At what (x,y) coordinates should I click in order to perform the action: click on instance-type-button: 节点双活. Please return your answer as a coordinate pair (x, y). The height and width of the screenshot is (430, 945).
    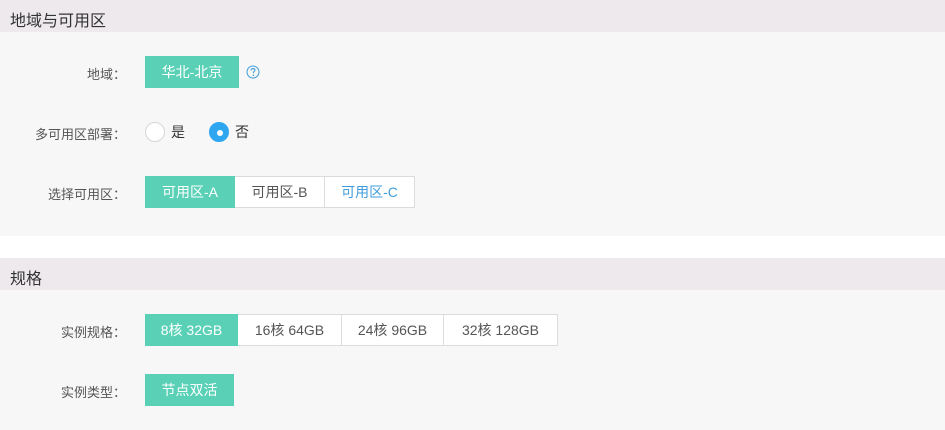
    Looking at the image, I should click on (189, 390).